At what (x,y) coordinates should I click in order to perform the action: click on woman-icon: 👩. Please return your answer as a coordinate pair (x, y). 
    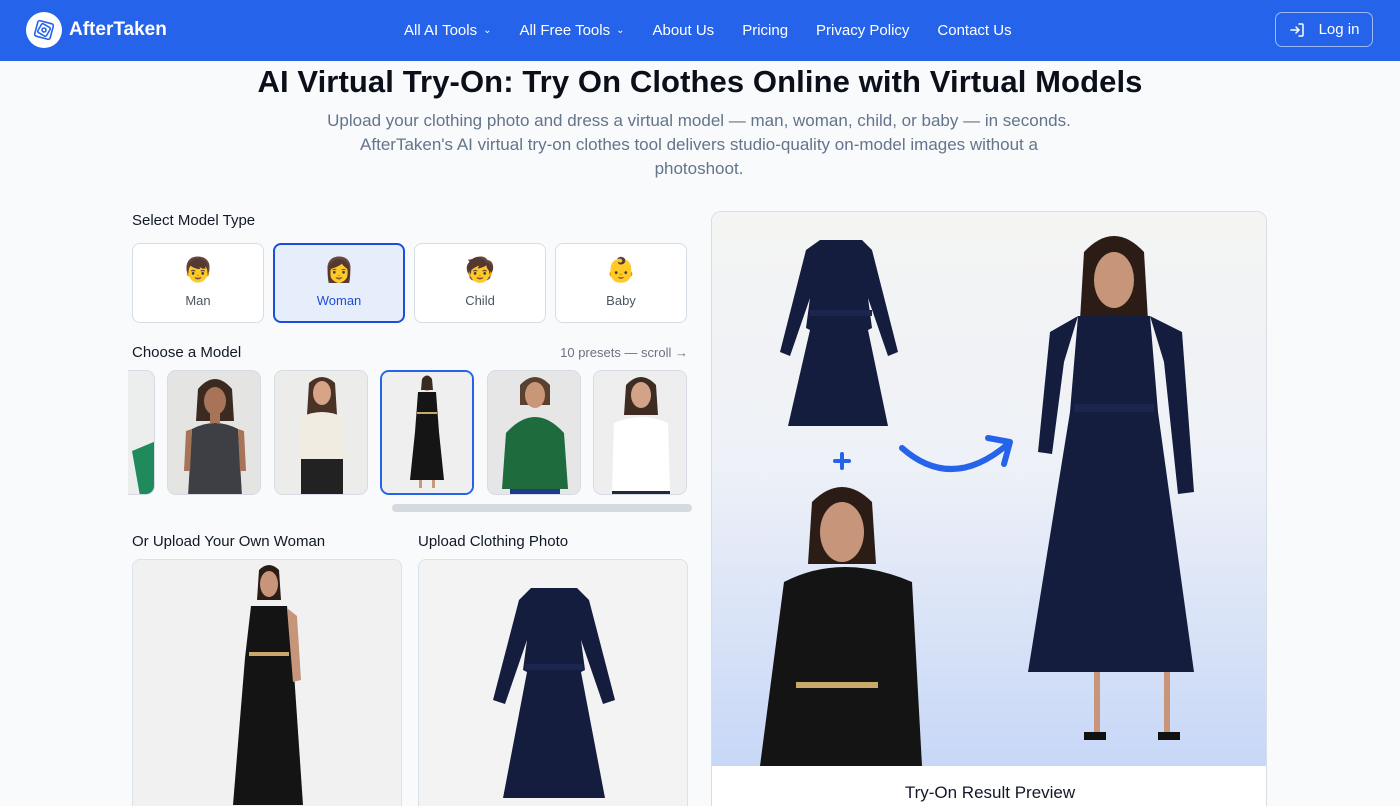
    Looking at the image, I should click on (339, 270).